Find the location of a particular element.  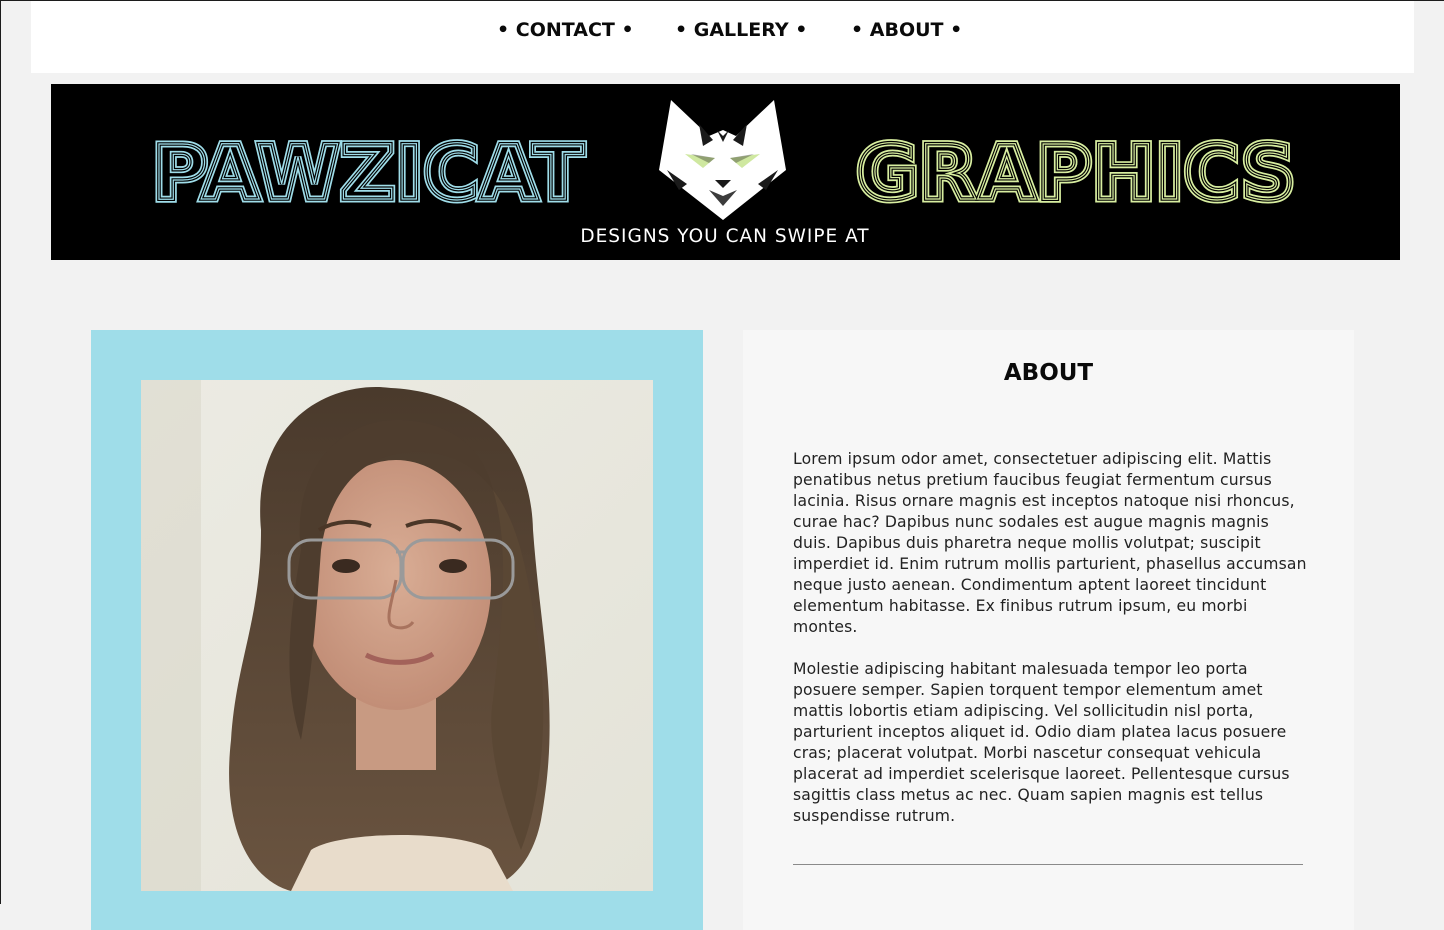

brand-right-text-inner: GRAPHICS is located at coordinates (1075, 172).